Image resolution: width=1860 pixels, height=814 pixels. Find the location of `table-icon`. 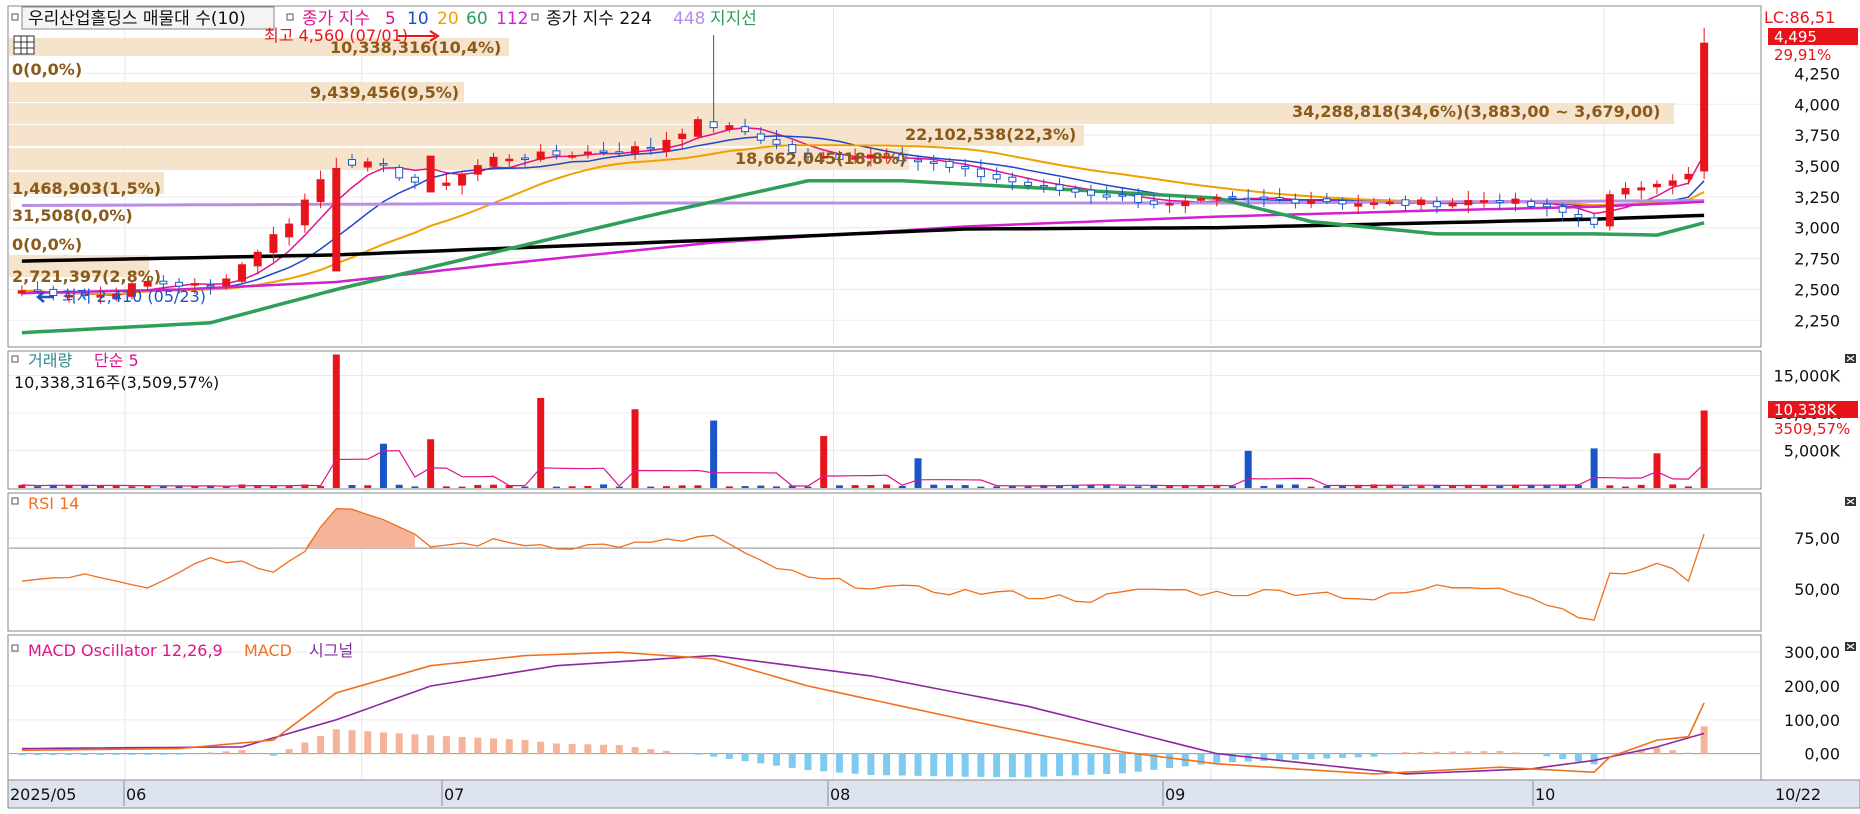

table-icon is located at coordinates (24, 45).